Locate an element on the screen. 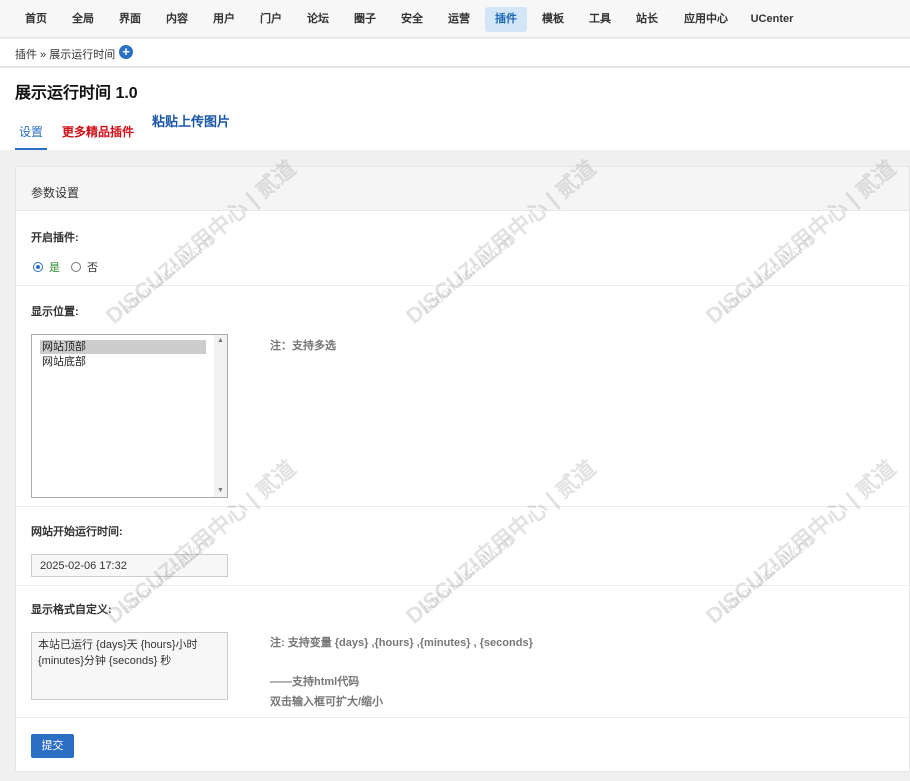  scroll-up-icon: ▲ is located at coordinates (220, 341).